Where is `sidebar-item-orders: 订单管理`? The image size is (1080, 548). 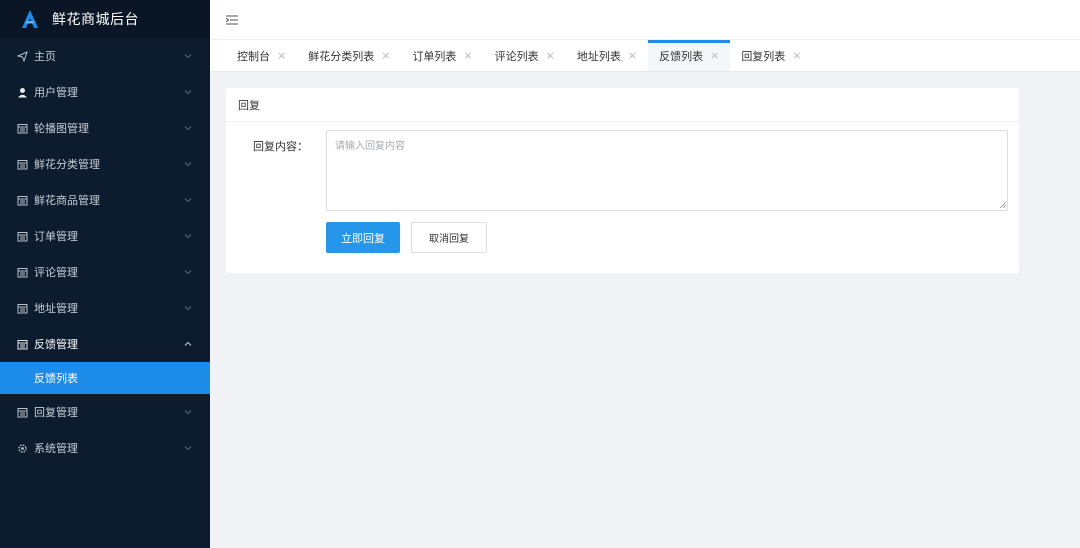 sidebar-item-orders: 订单管理 is located at coordinates (105, 236).